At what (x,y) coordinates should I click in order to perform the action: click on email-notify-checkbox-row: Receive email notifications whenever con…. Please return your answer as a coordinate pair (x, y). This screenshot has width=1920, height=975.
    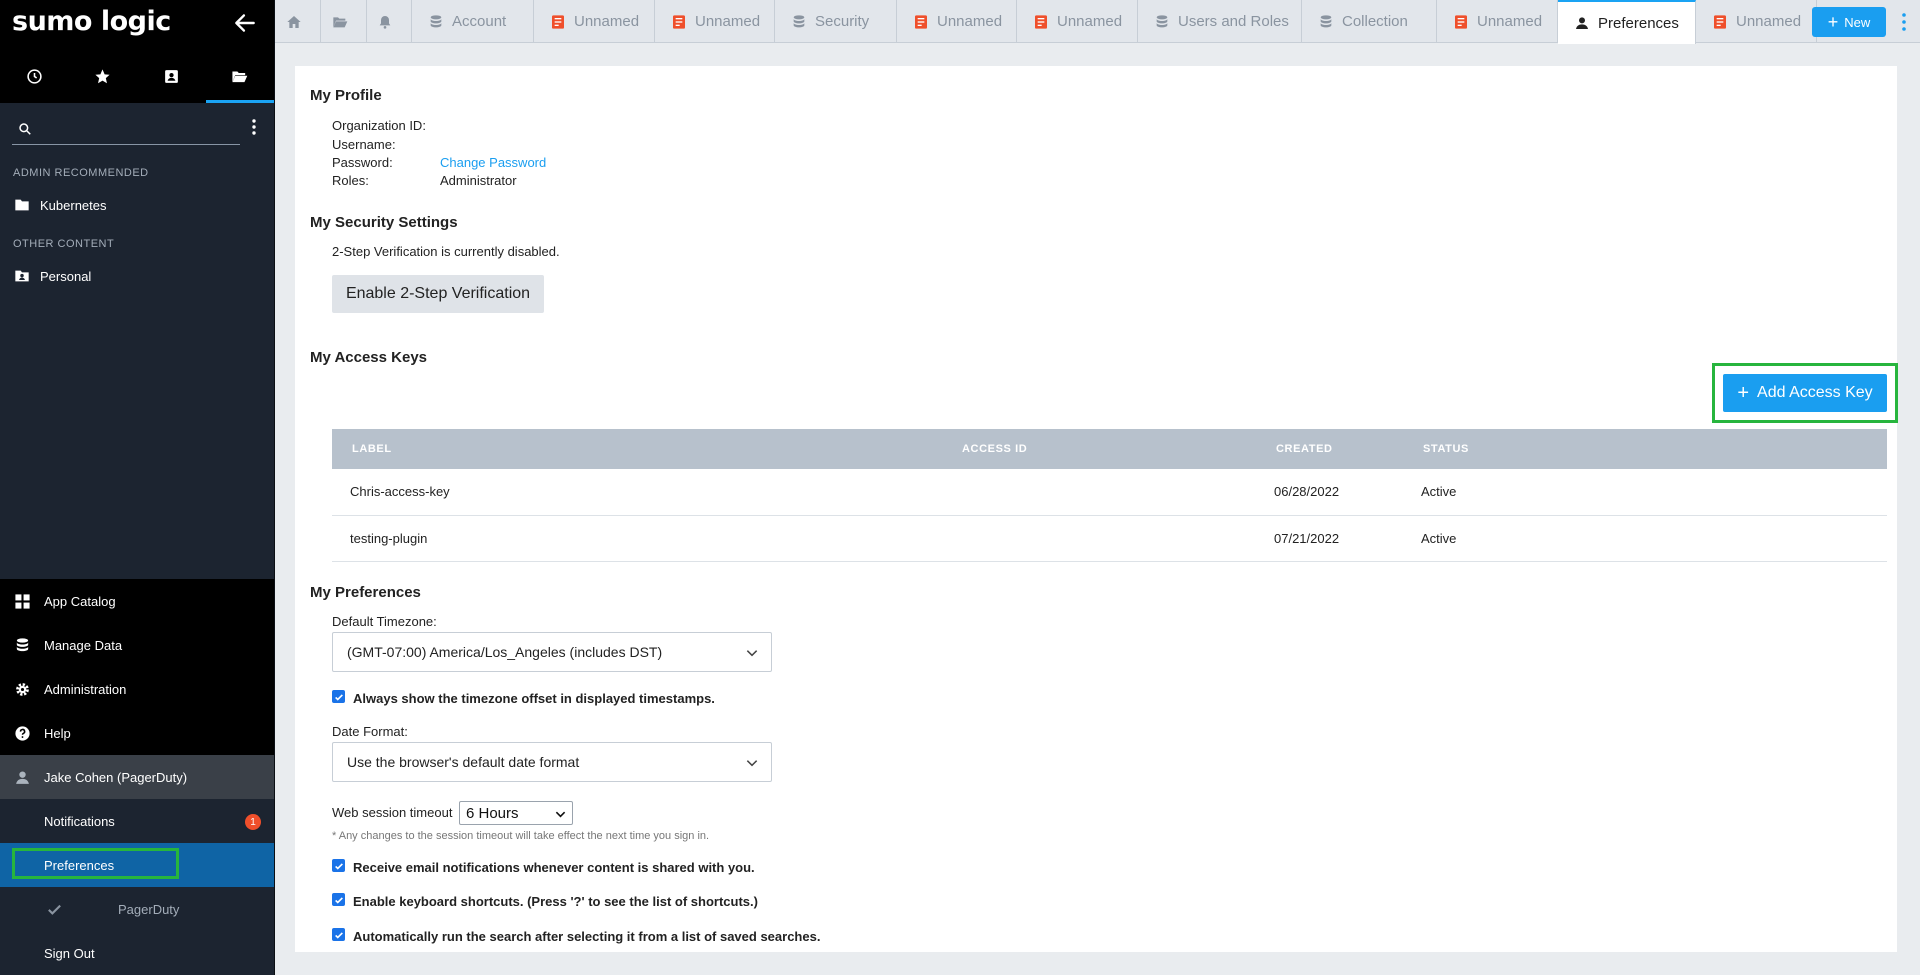
    Looking at the image, I should click on (543, 867).